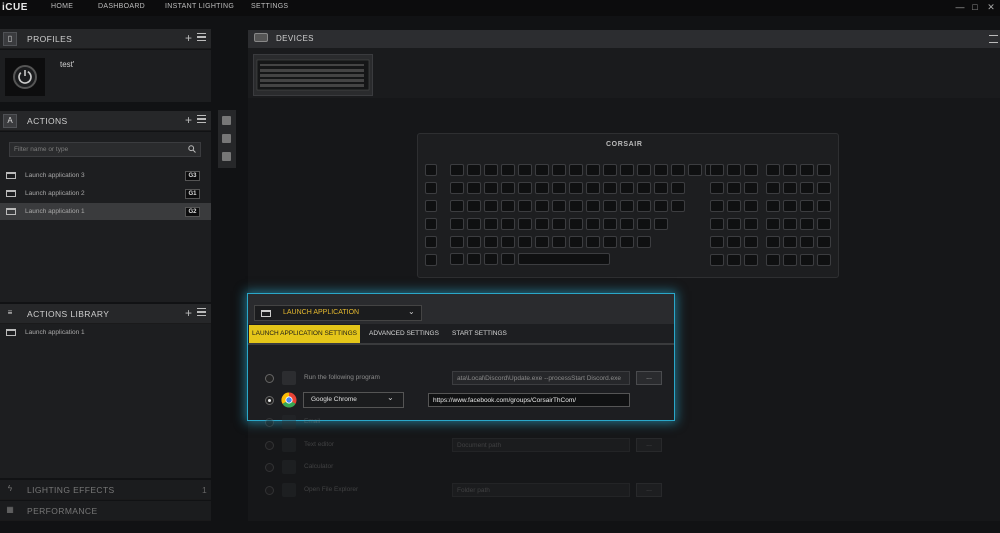  I want to click on run-program-radio, so click(269, 378).